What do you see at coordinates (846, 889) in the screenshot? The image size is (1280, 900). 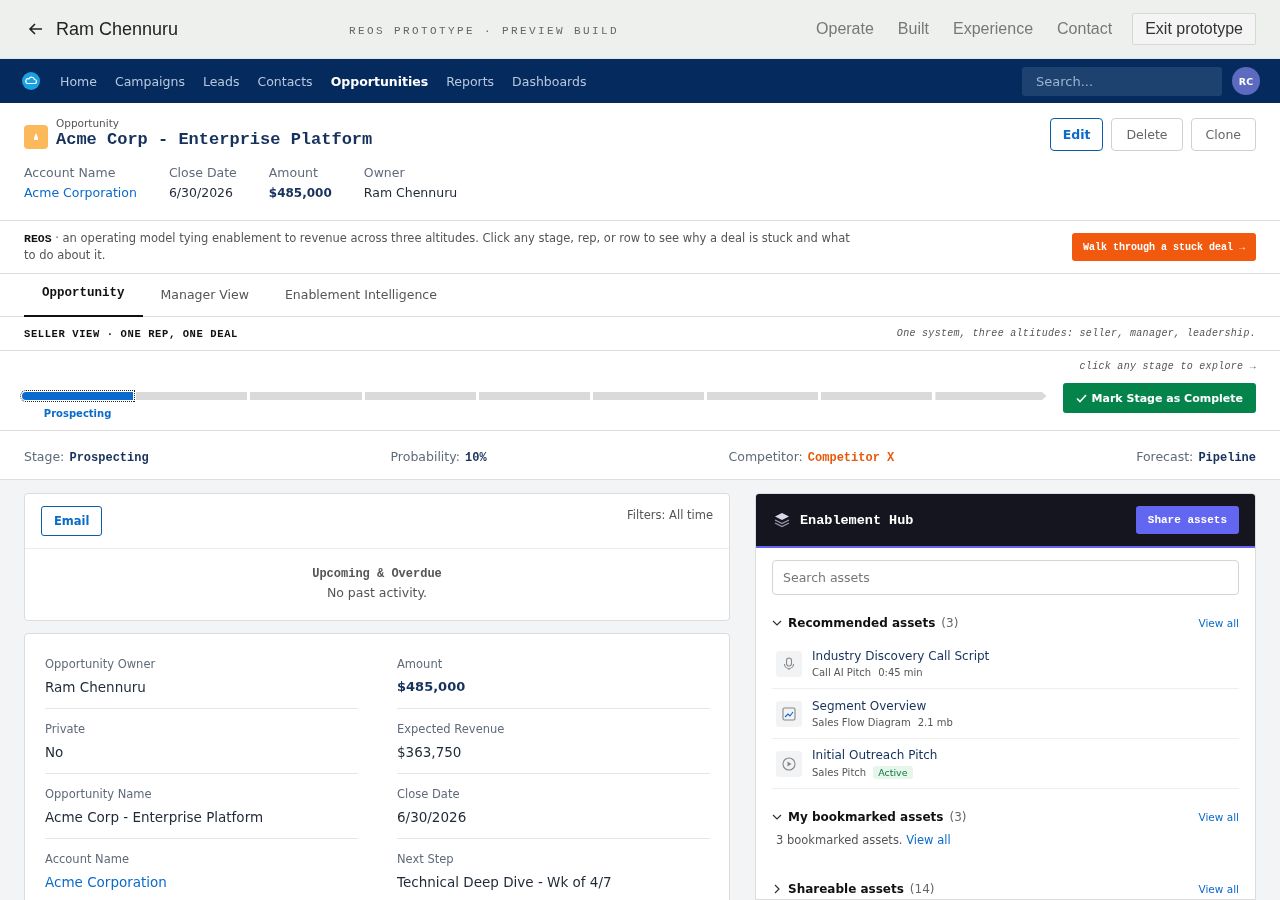 I see `section-title: Shareable assets` at bounding box center [846, 889].